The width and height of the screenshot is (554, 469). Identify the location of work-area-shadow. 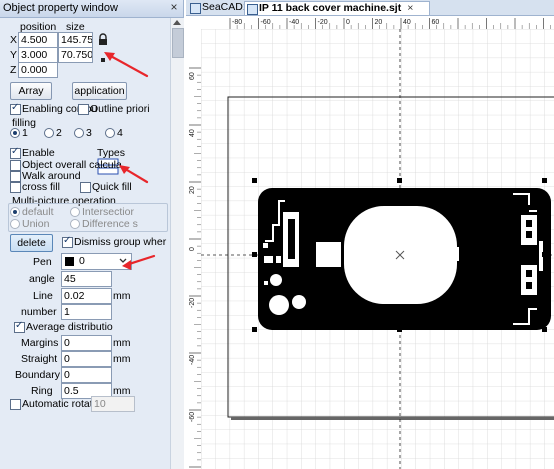
(392, 418).